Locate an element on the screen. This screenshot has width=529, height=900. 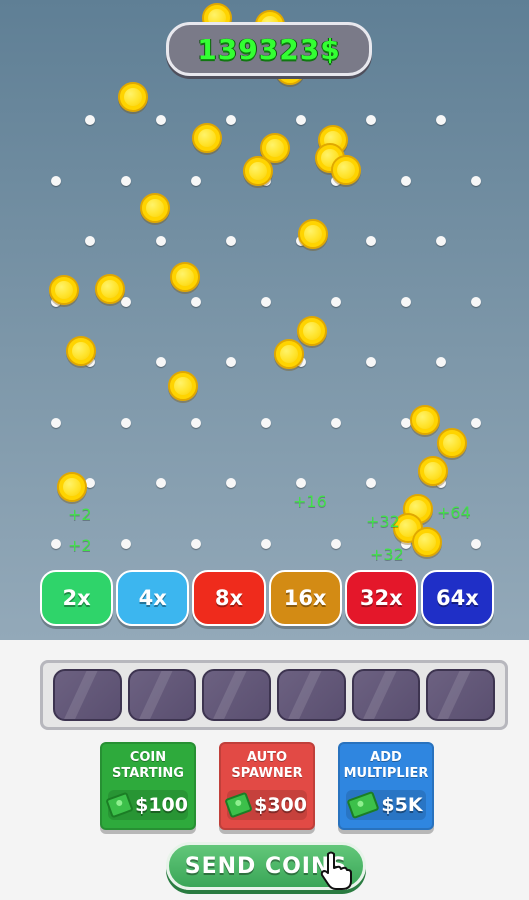
reward-popup: +16 is located at coordinates (310, 501).